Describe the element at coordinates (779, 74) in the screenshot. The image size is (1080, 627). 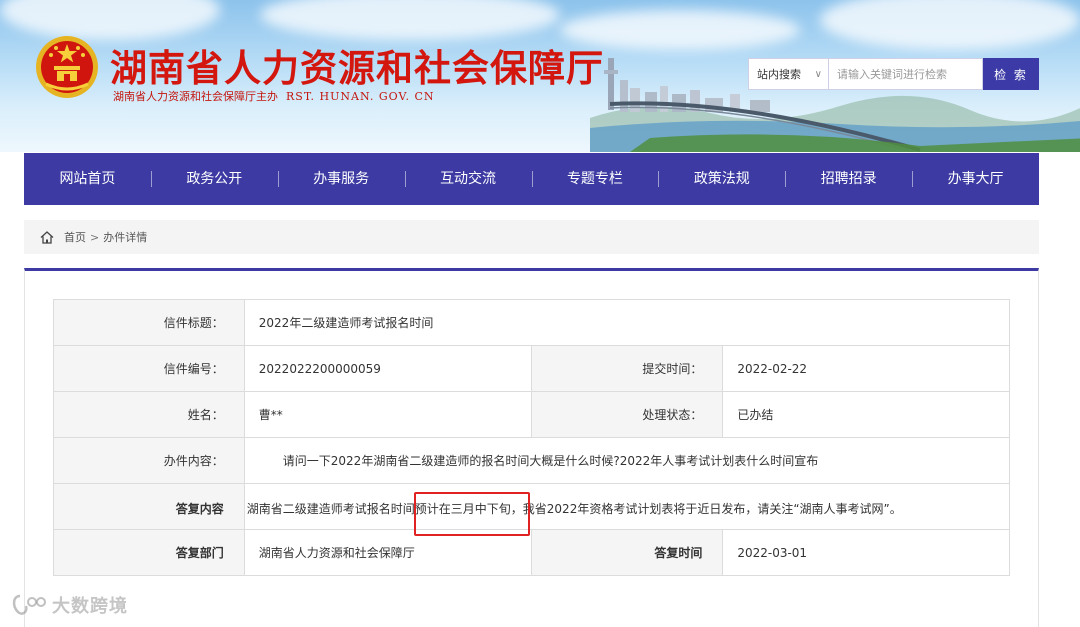
I see `search-scope-label: 站内搜索` at that location.